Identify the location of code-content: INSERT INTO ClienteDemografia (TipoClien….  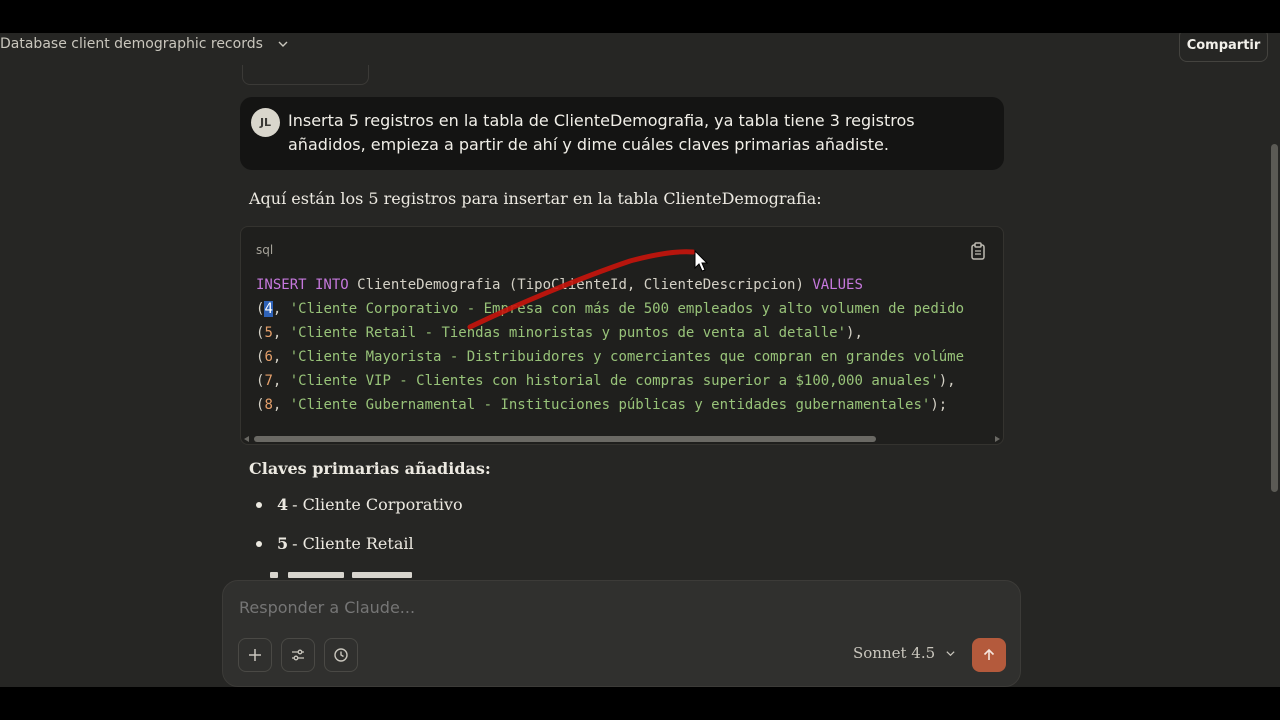
(610, 345).